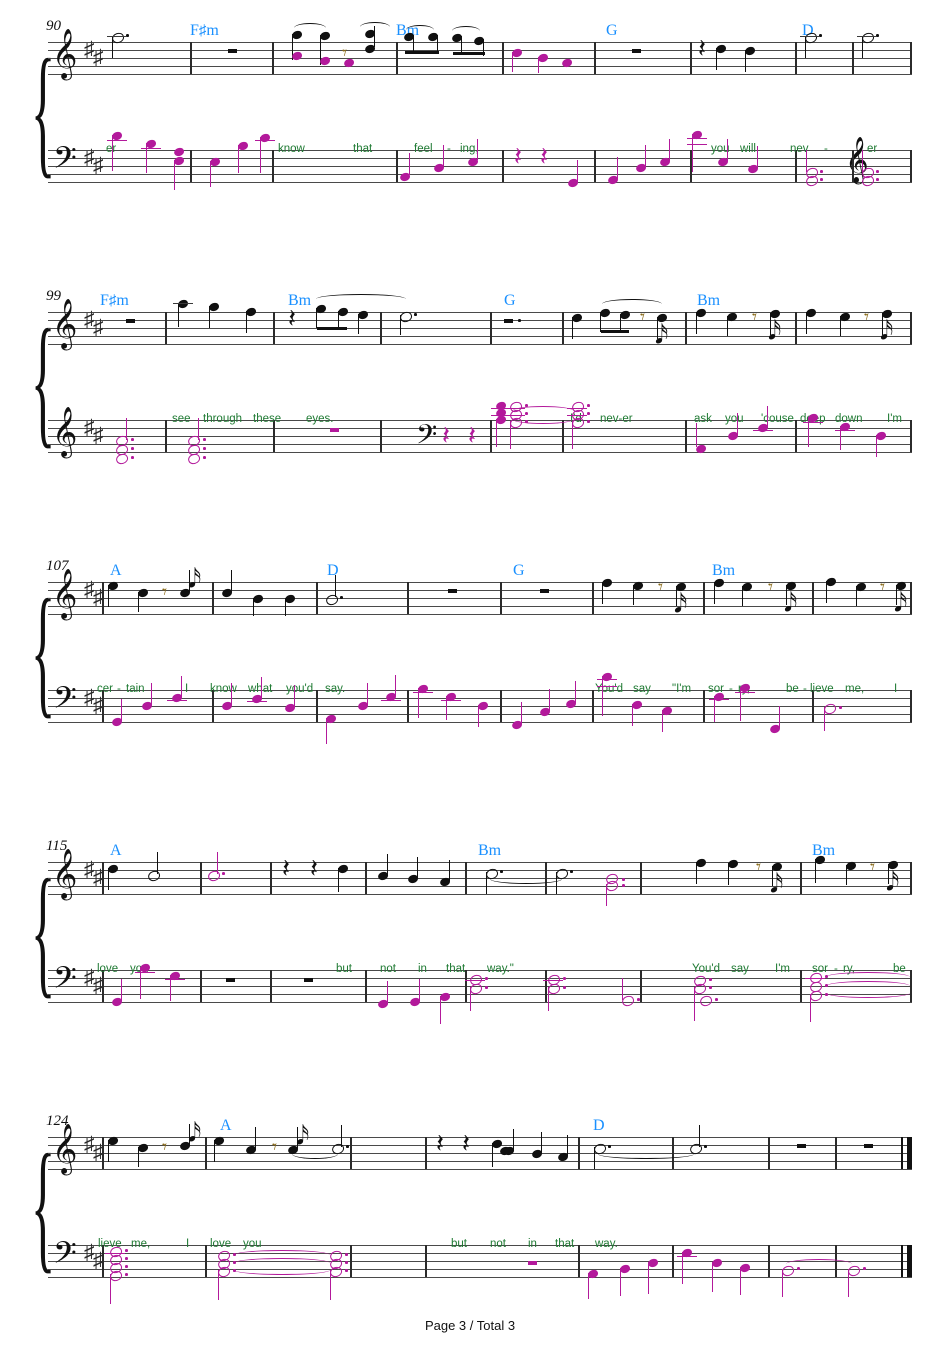 Image resolution: width=940 pixels, height=1362 pixels. Describe the element at coordinates (706, 969) in the screenshot. I see `lyric-syllable: You'd` at that location.